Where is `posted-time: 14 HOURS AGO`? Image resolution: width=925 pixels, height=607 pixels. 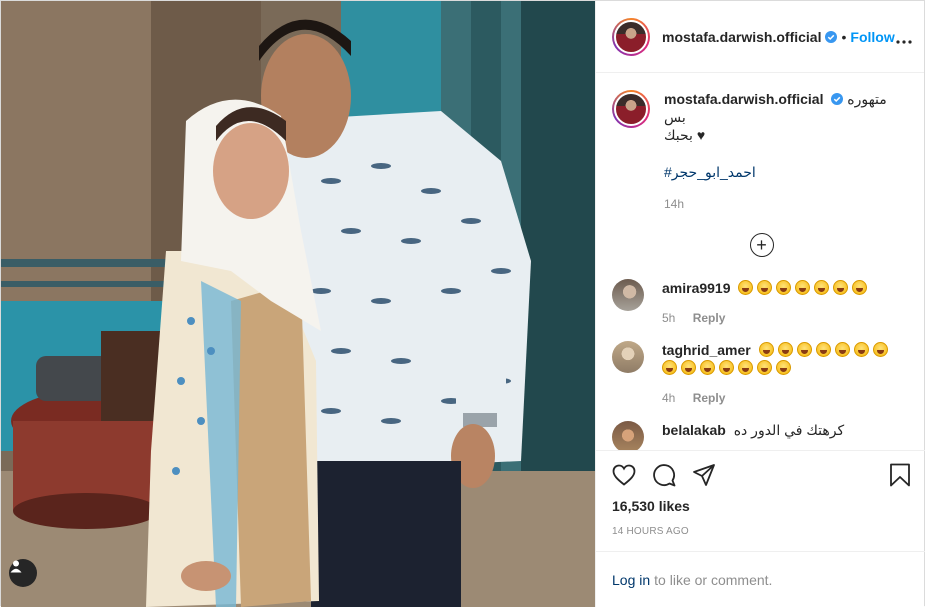
posted-time: 14 HOURS AGO is located at coordinates (761, 531).